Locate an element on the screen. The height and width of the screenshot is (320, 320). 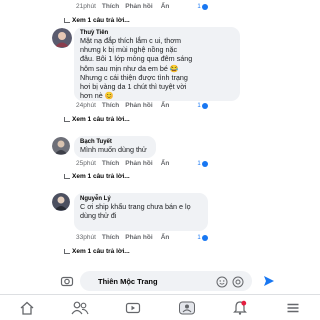
comment-bubble: Bạch Tuyết Mình muốn dùng thử is located at coordinates (115, 147).